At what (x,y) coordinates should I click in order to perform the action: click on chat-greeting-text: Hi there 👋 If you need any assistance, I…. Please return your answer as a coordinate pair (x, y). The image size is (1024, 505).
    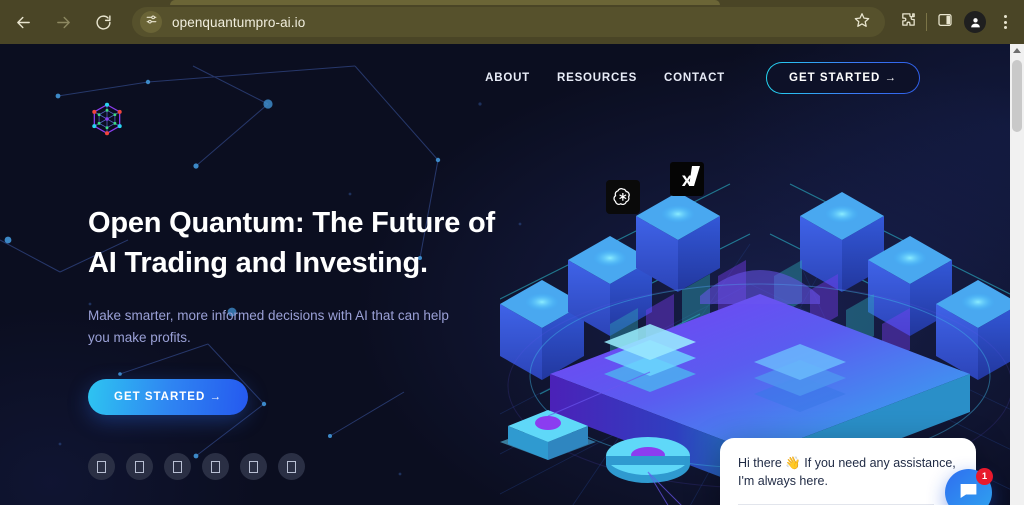
    Looking at the image, I should click on (847, 472).